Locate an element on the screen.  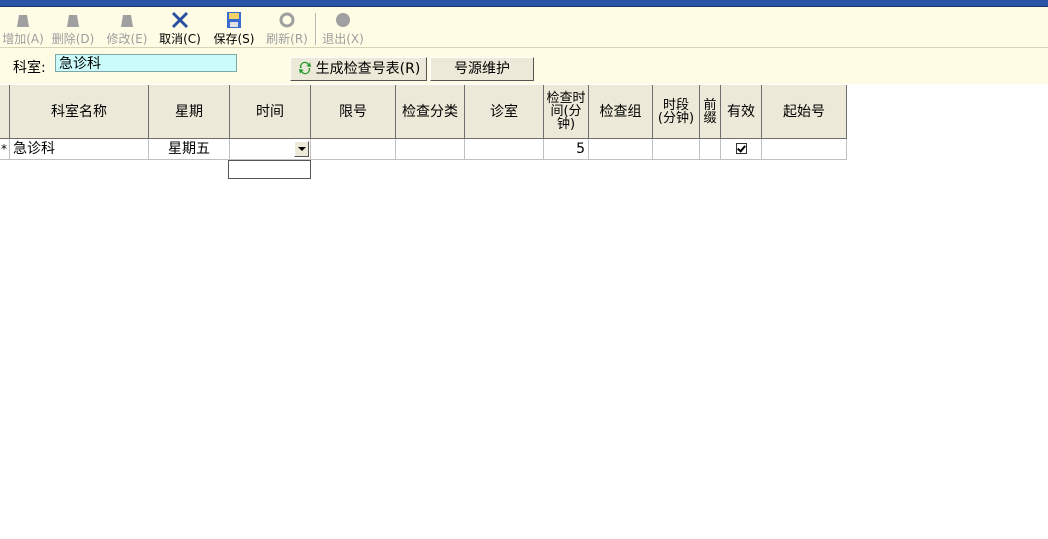
source-maintain-button: 号源维护 is located at coordinates (482, 69).